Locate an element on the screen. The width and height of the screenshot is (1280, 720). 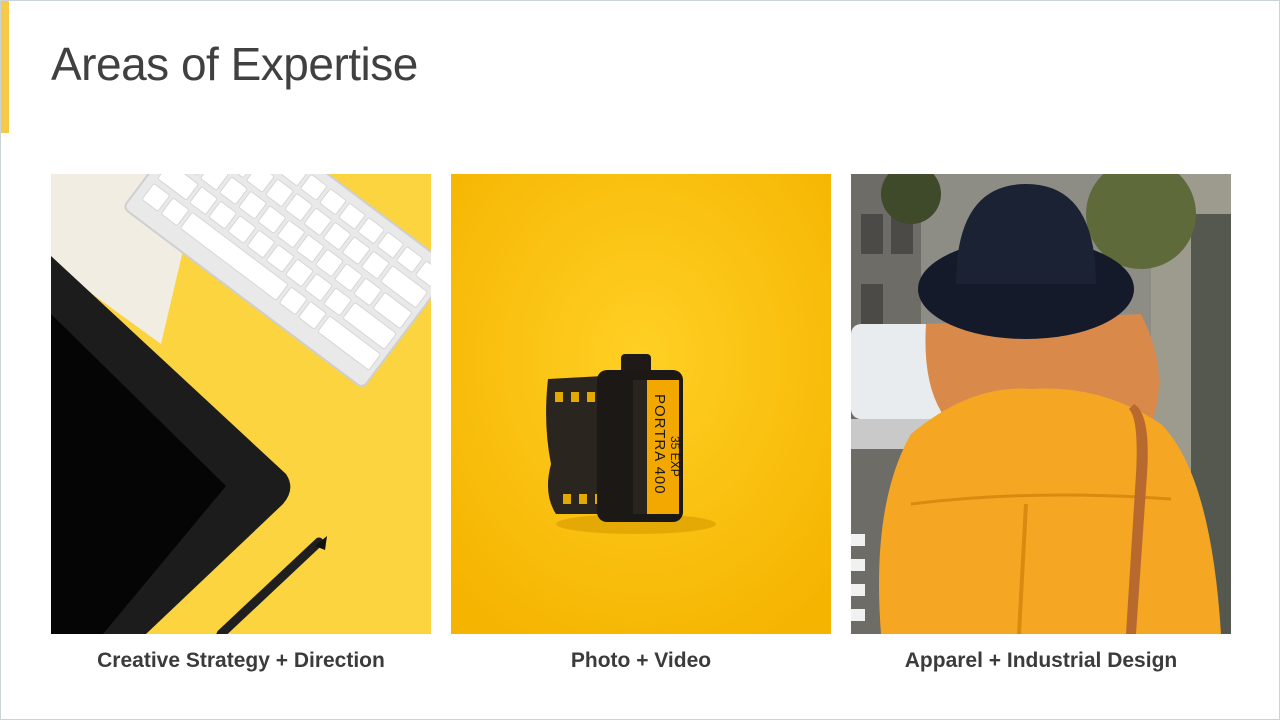
accent-bar is located at coordinates (5, 67).